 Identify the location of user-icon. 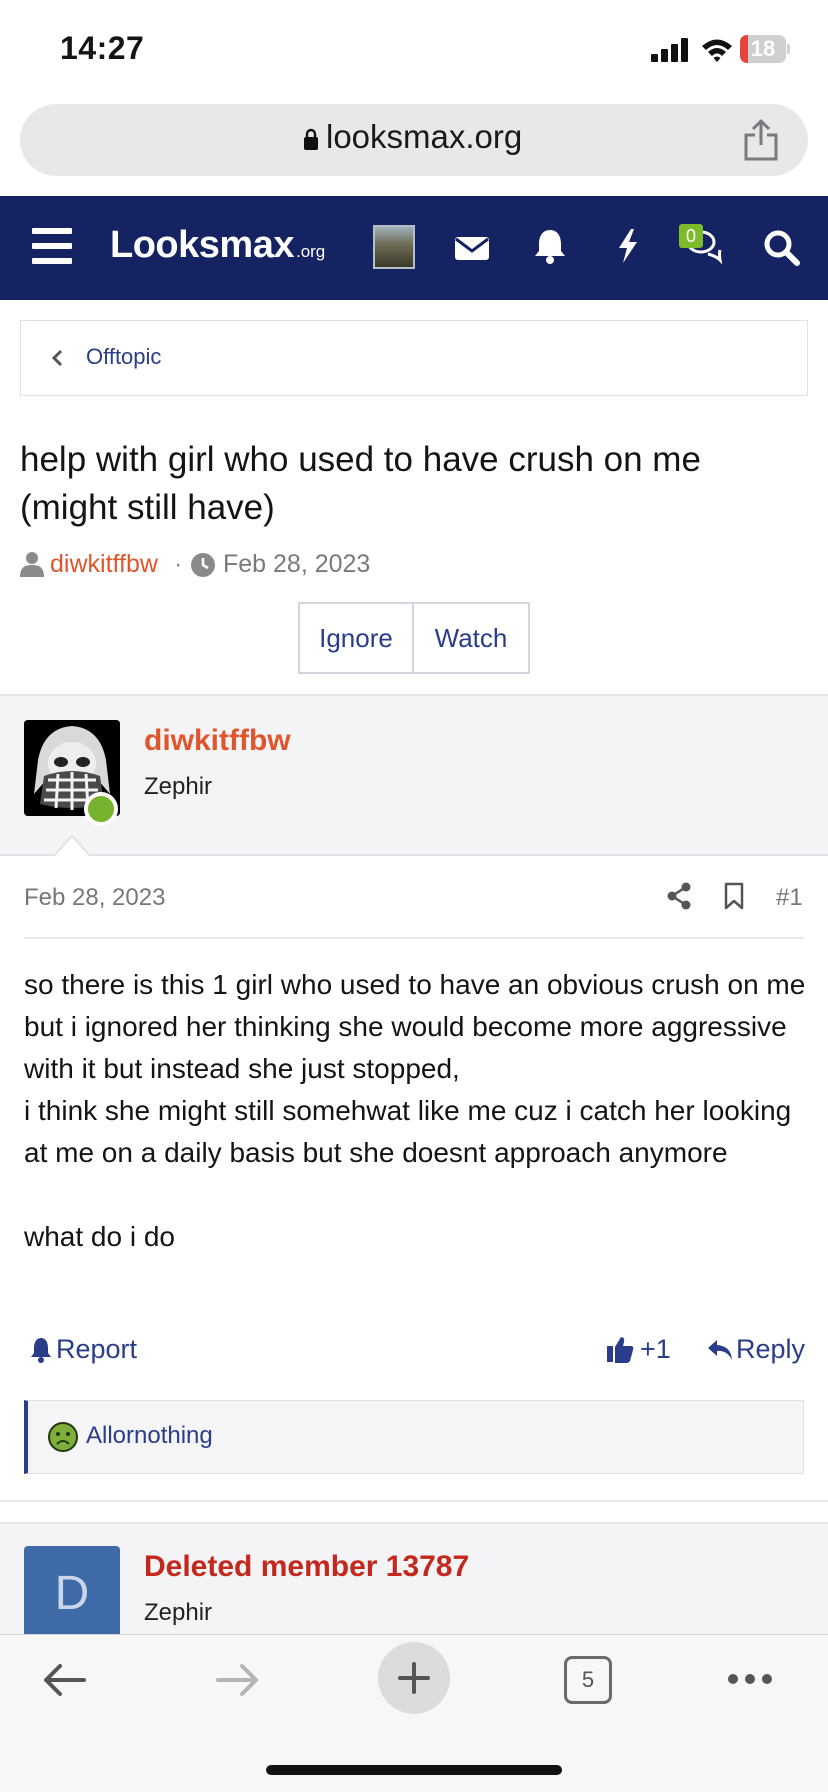
(32, 564).